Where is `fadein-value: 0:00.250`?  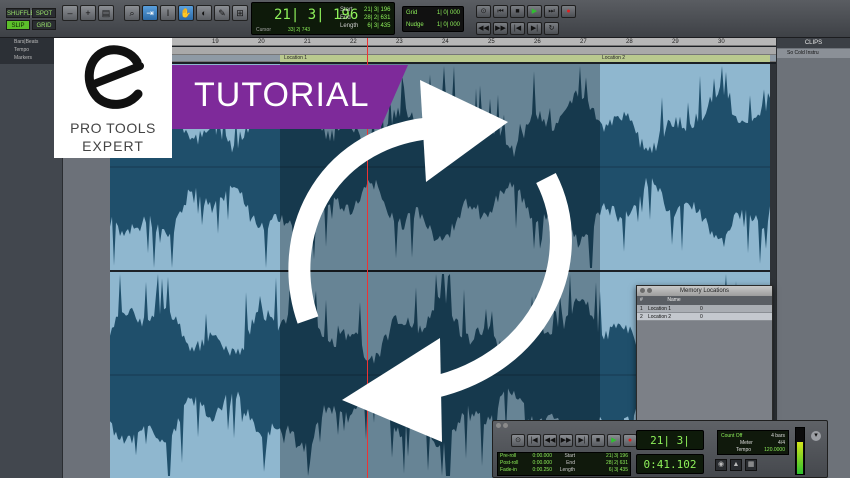
fadein-value: 0:00.250 is located at coordinates (537, 470).